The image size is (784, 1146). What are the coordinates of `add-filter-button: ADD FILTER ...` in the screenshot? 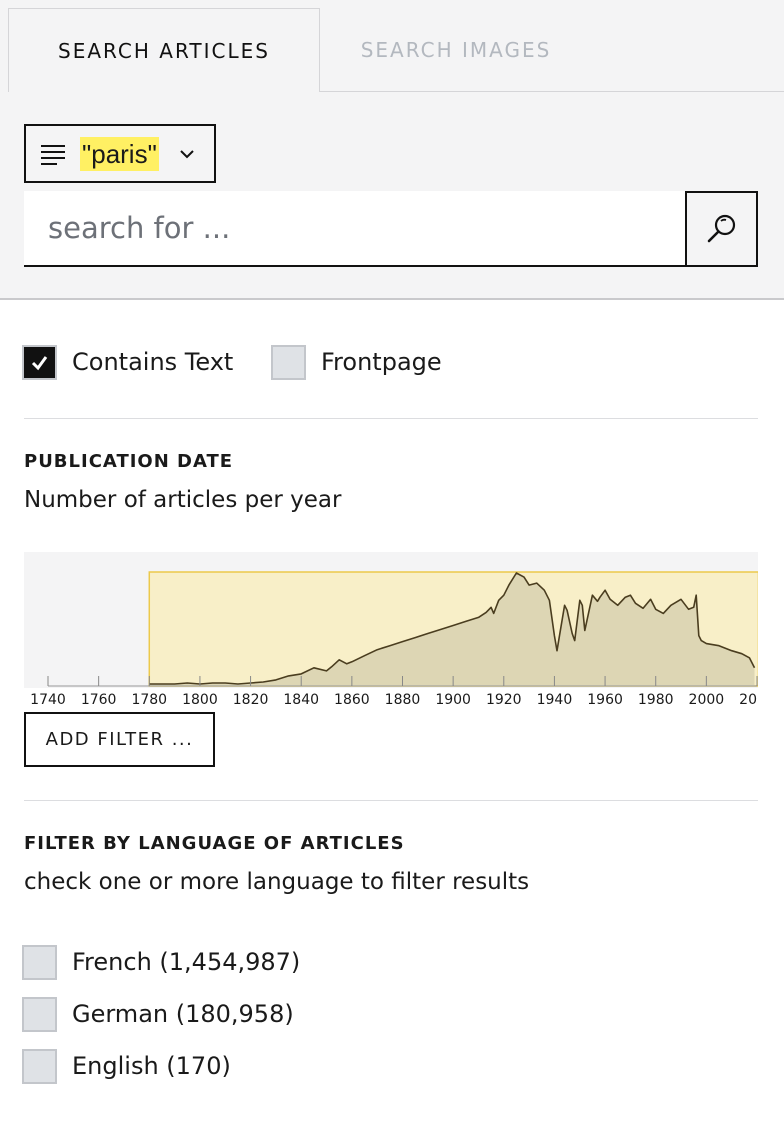 It's located at (119, 739).